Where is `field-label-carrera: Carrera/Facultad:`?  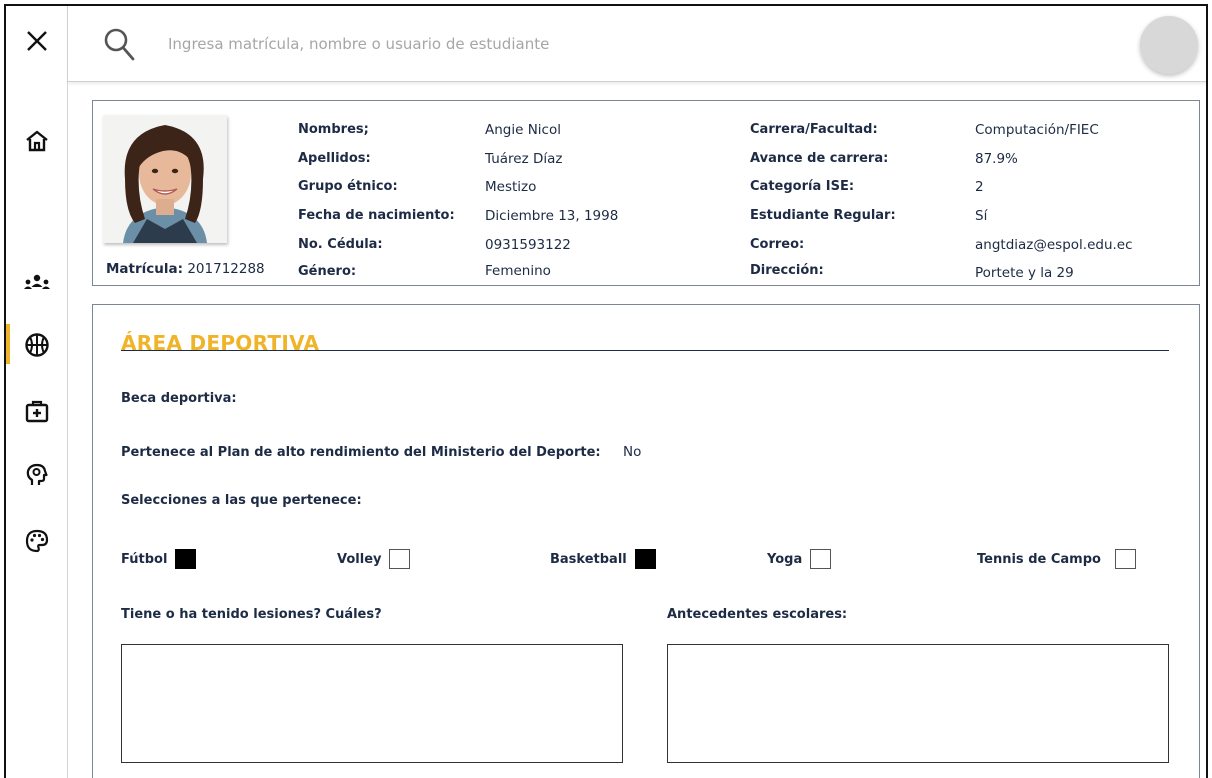
field-label-carrera: Carrera/Facultad: is located at coordinates (814, 129).